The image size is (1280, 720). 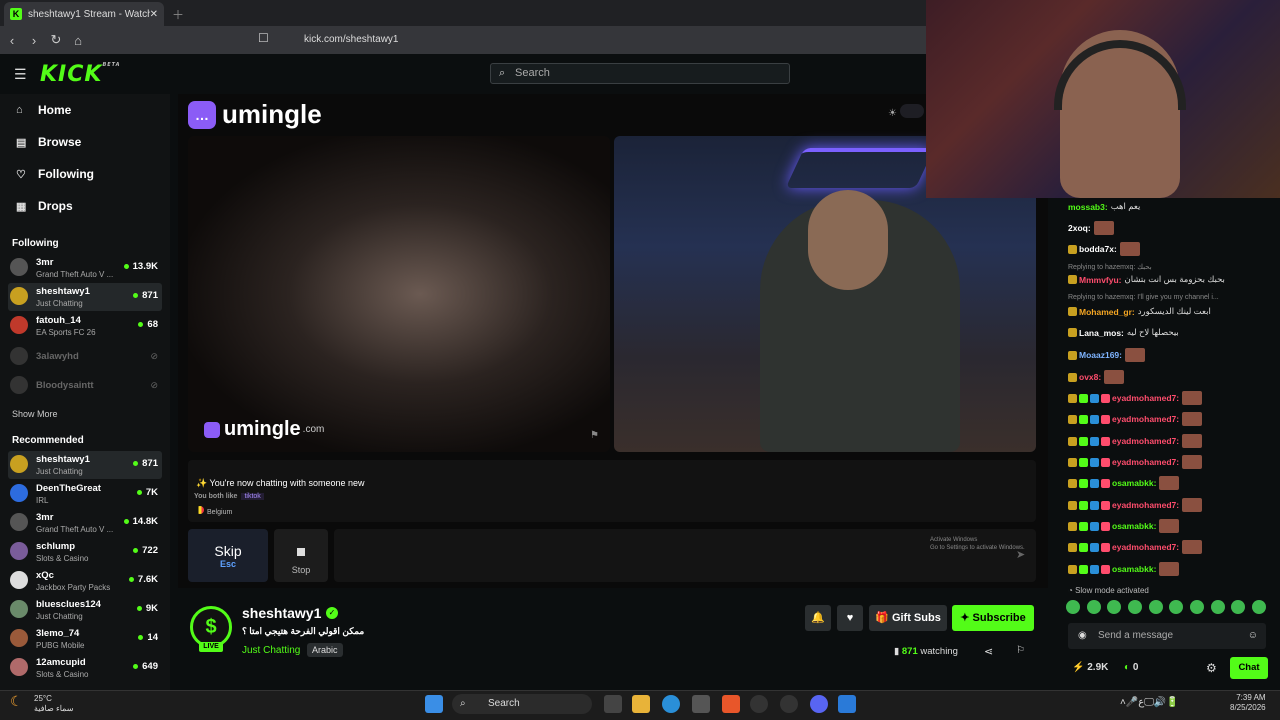 What do you see at coordinates (1166, 608) in the screenshot?
I see `emote-bar` at bounding box center [1166, 608].